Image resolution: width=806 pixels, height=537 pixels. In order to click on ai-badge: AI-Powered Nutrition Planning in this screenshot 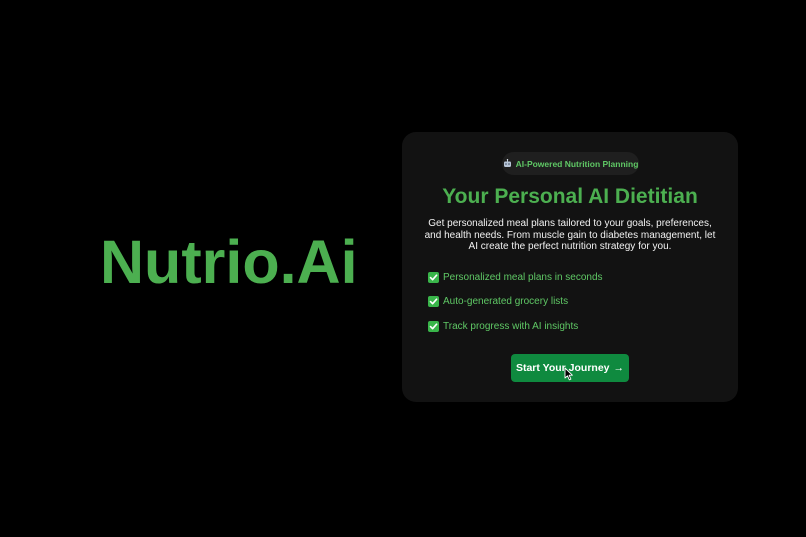, I will do `click(570, 163)`.